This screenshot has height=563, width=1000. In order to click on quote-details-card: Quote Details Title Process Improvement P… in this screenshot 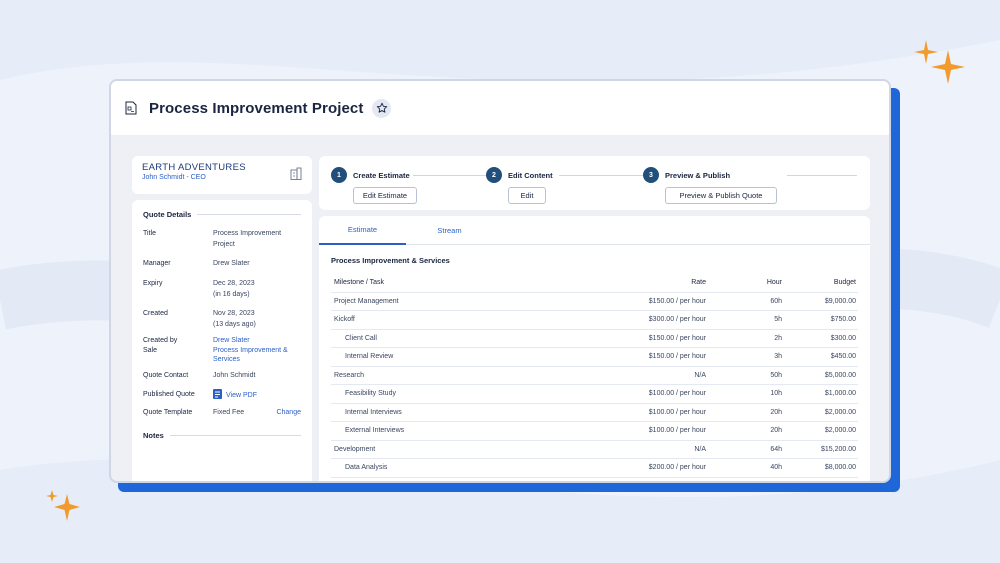, I will do `click(222, 340)`.